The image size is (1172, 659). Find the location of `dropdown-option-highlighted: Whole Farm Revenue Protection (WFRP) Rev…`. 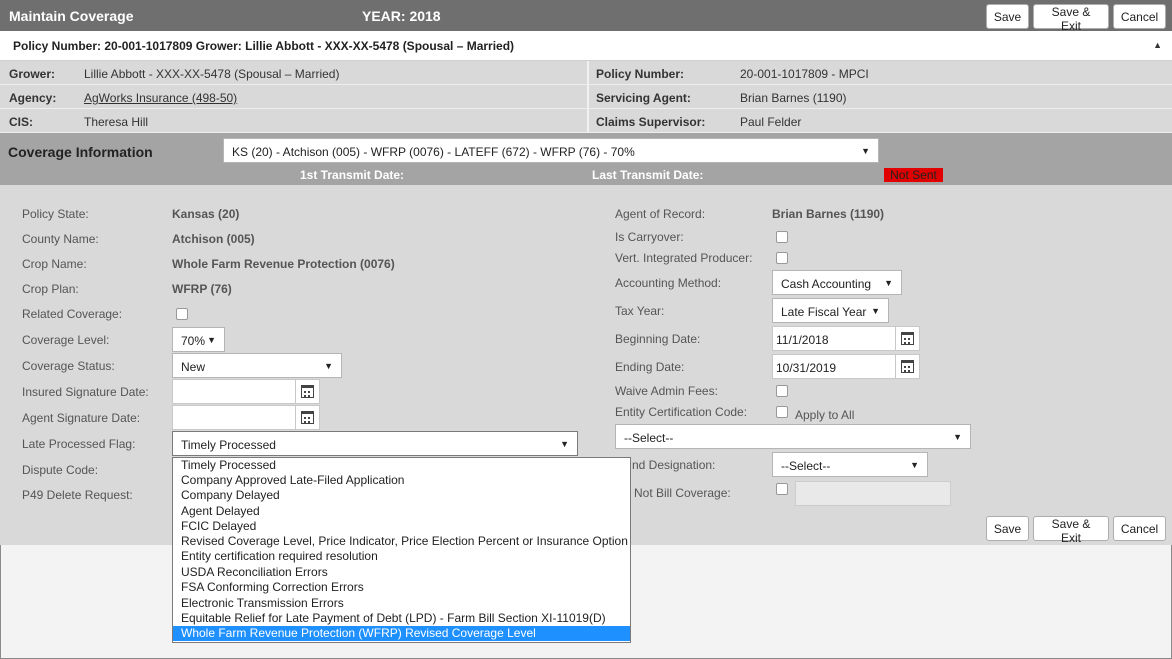

dropdown-option-highlighted: Whole Farm Revenue Protection (WFRP) Rev… is located at coordinates (401, 633).